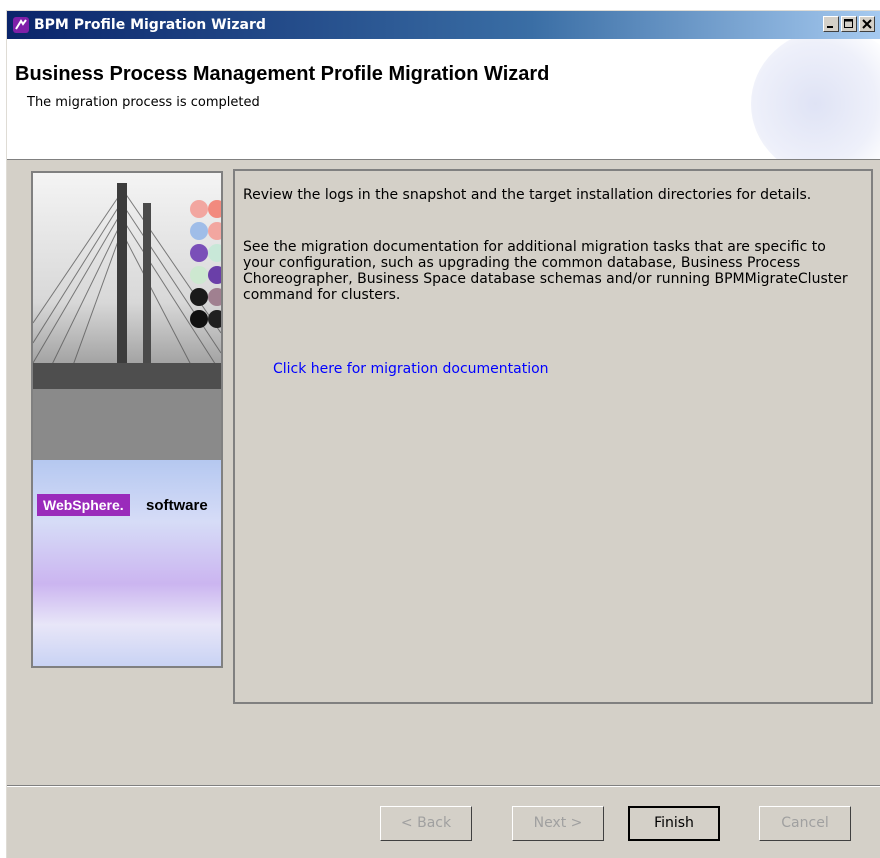 The image size is (880, 858). Describe the element at coordinates (815, 99) in the screenshot. I see `header-decoration` at that location.